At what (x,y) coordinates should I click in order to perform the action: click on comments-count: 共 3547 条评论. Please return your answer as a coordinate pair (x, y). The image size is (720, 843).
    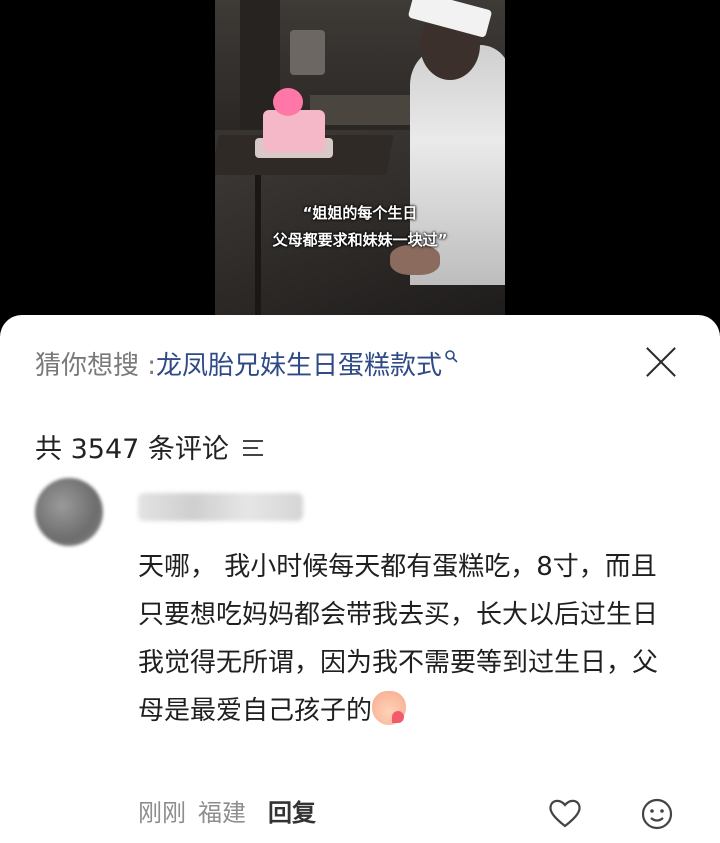
    Looking at the image, I should click on (149, 446).